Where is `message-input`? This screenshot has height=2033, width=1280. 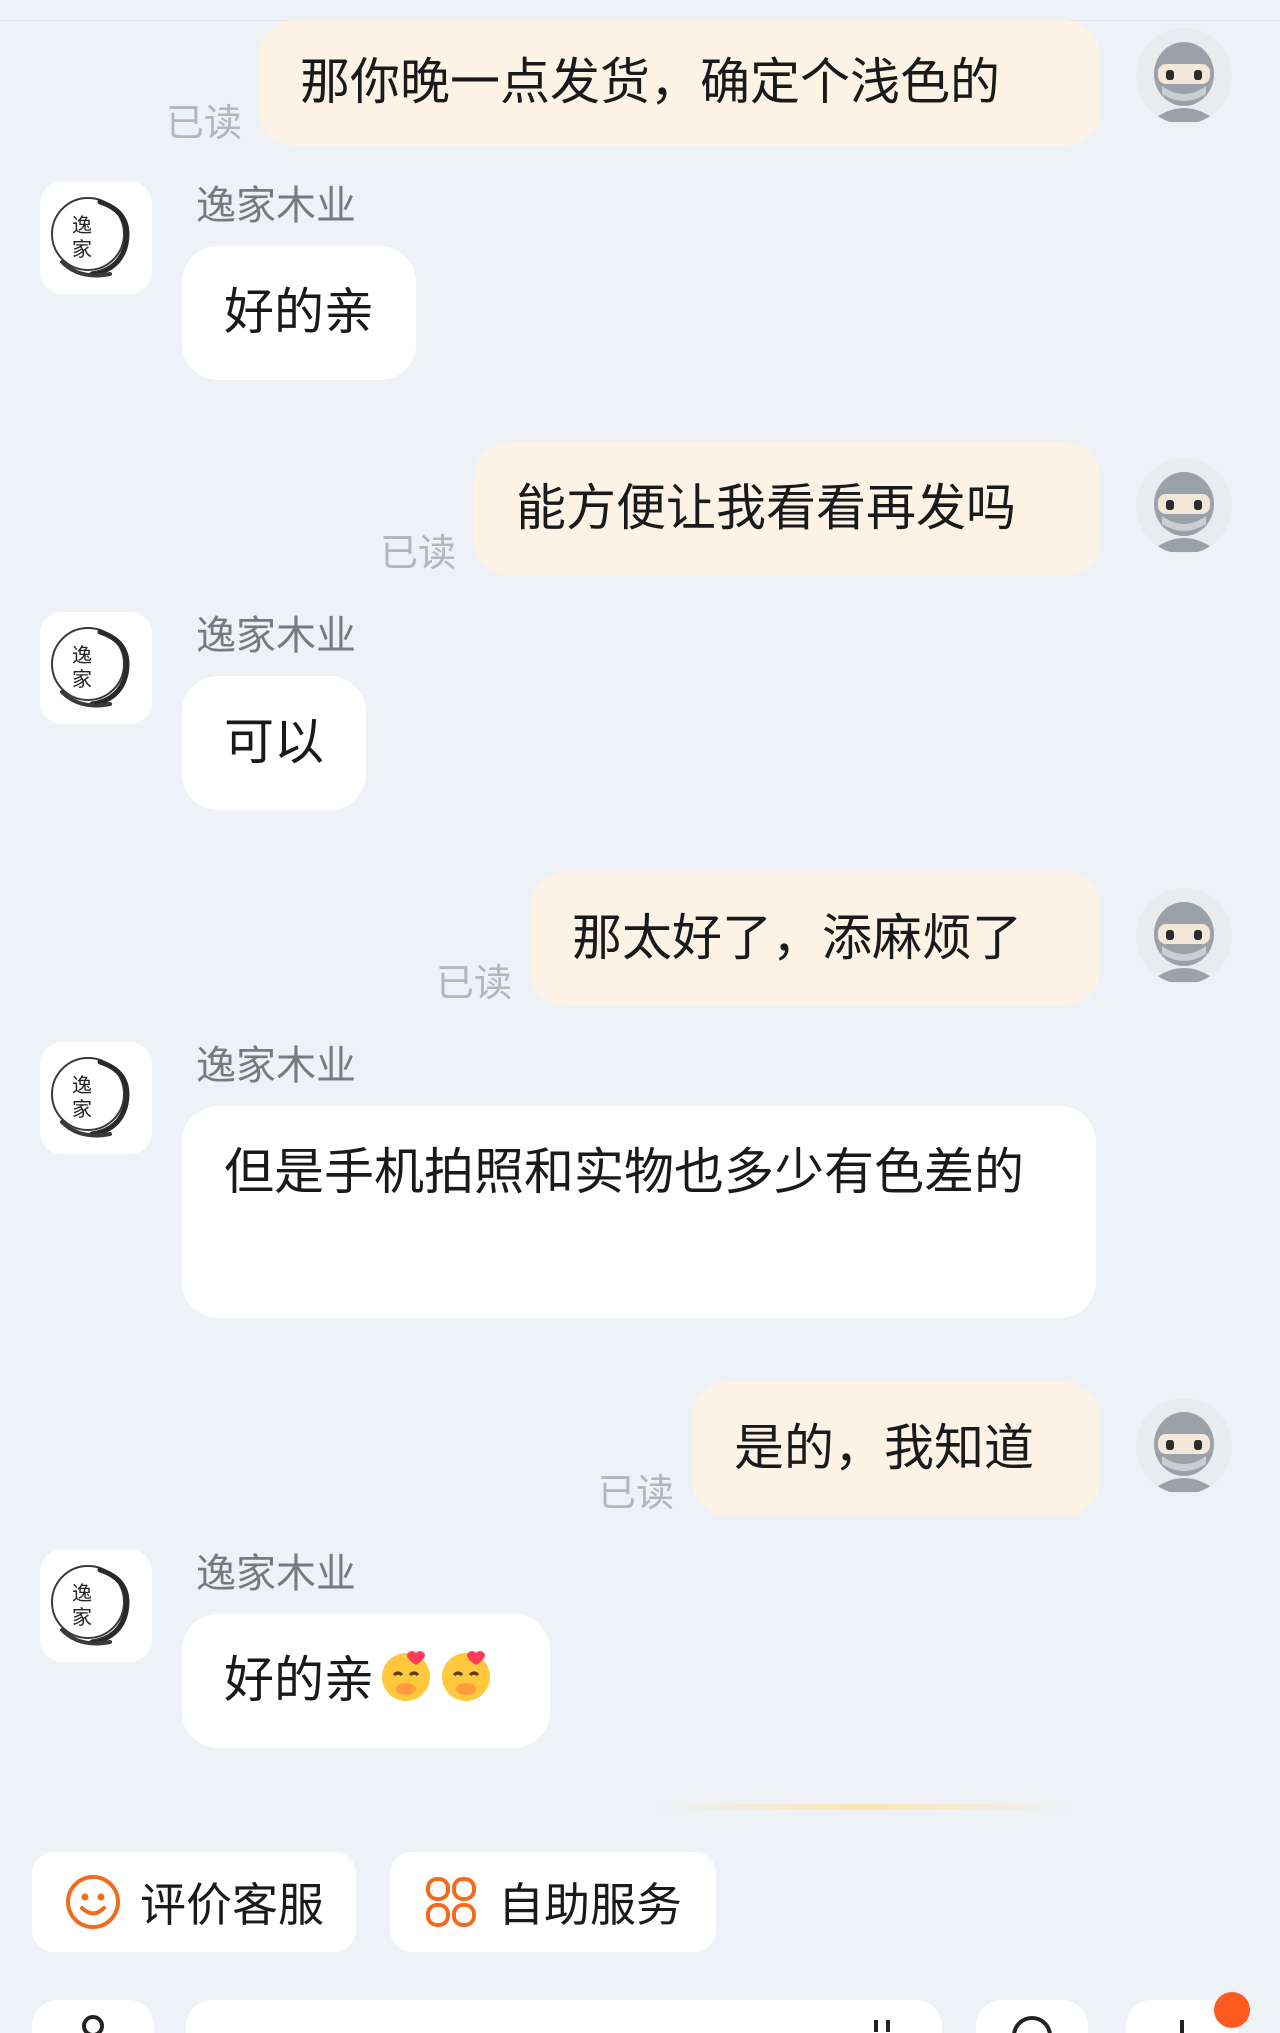
message-input is located at coordinates (564, 2016).